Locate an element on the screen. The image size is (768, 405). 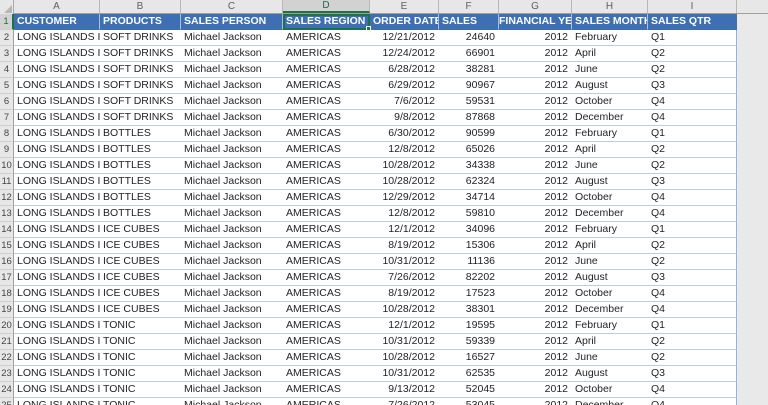
data-cell: 10/28/2012 is located at coordinates (404, 182).